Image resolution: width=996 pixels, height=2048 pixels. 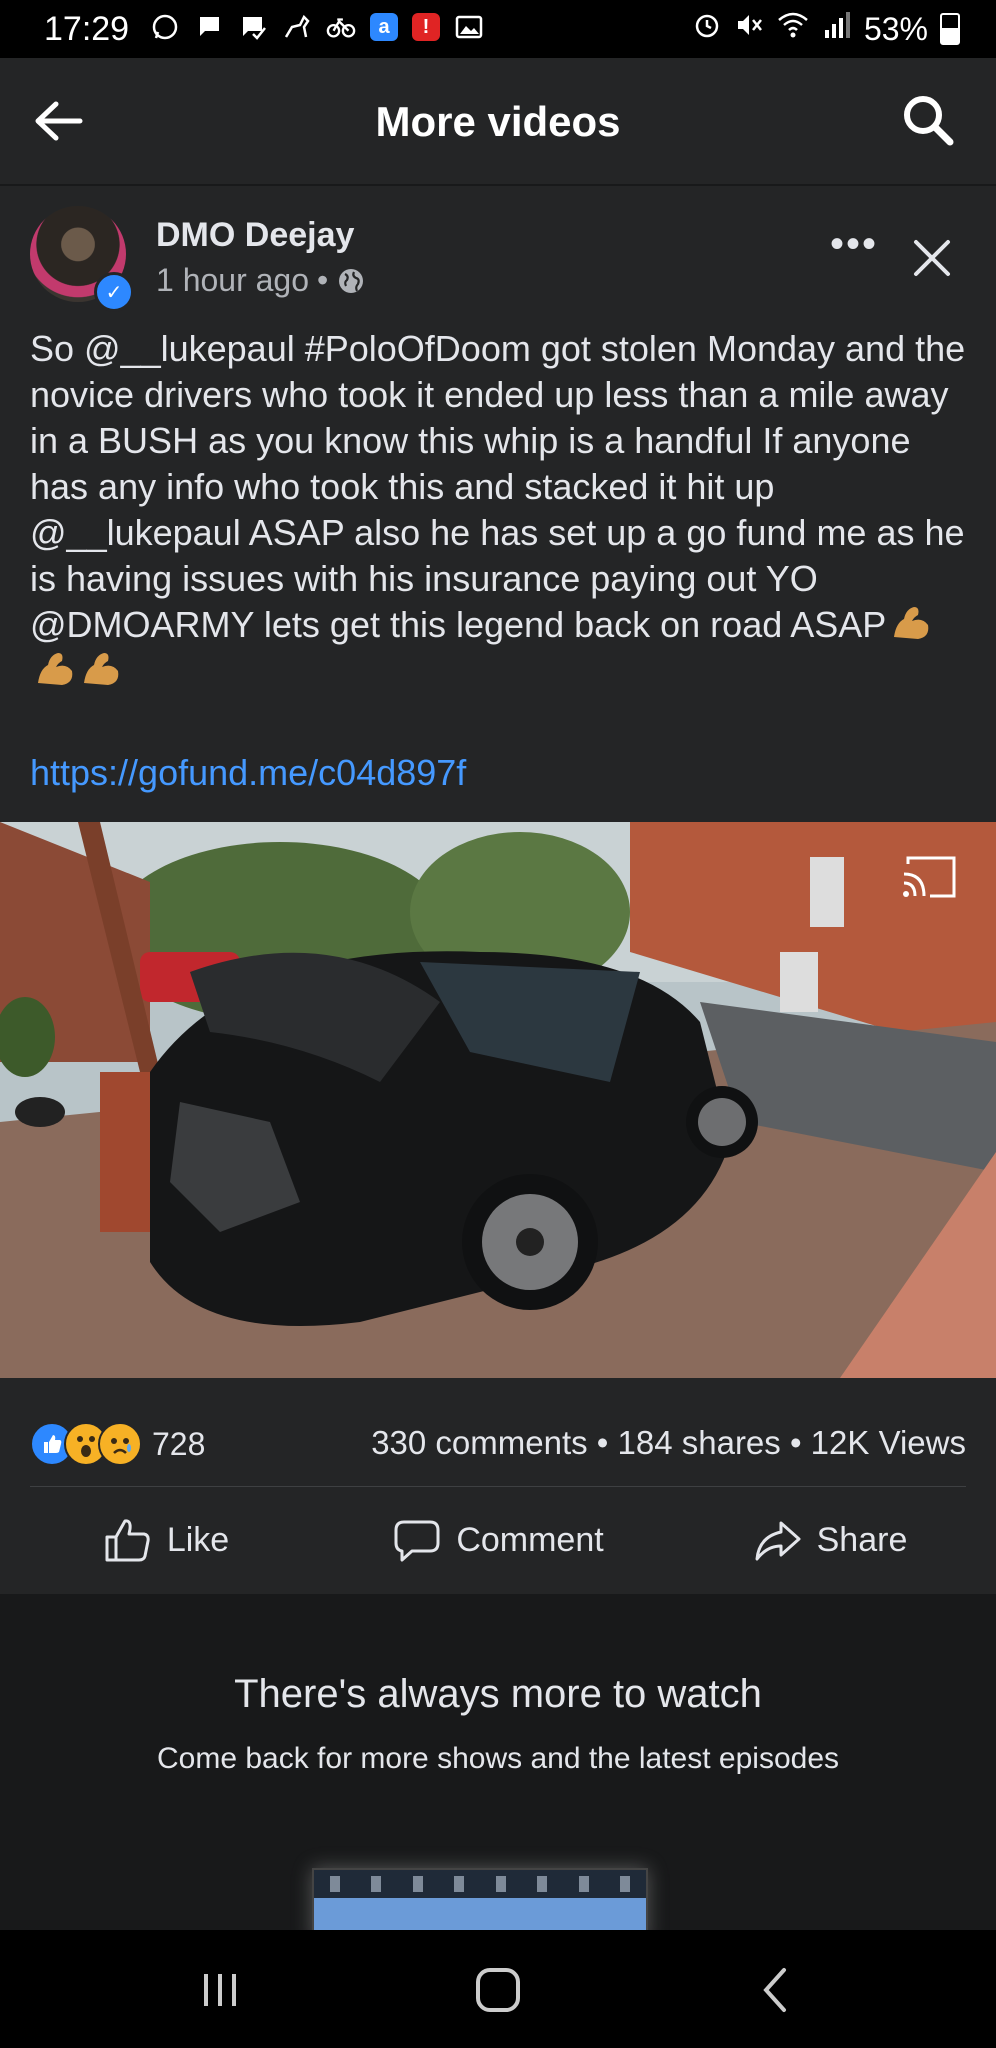 What do you see at coordinates (87, 29) in the screenshot?
I see `status-time: 17:29` at bounding box center [87, 29].